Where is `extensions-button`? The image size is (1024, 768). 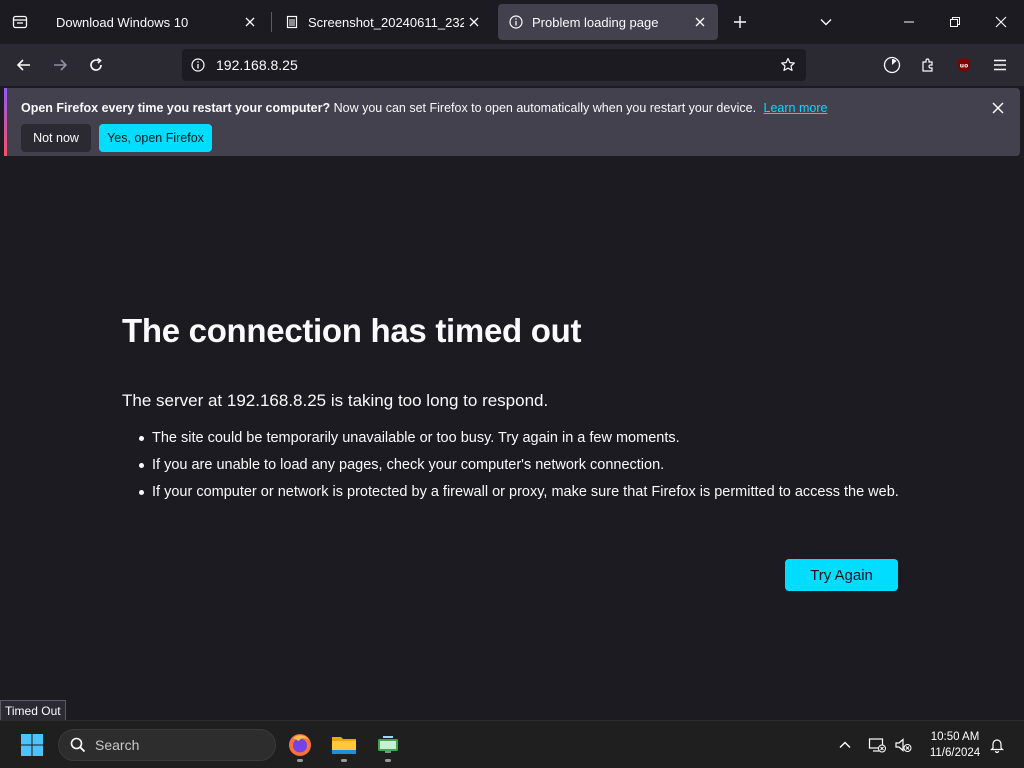 extensions-button is located at coordinates (928, 65).